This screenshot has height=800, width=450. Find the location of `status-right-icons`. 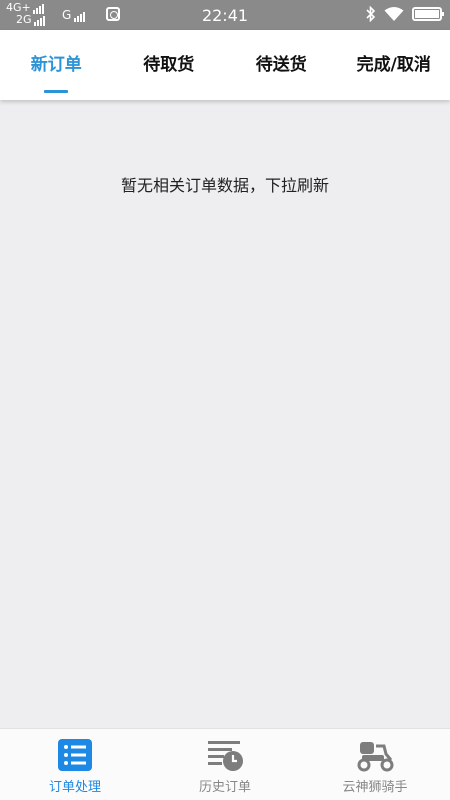

status-right-icons is located at coordinates (405, 14).